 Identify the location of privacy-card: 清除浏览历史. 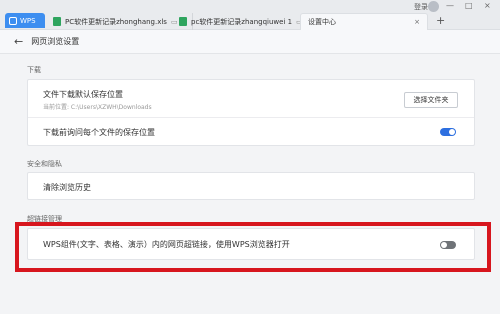
(251, 186).